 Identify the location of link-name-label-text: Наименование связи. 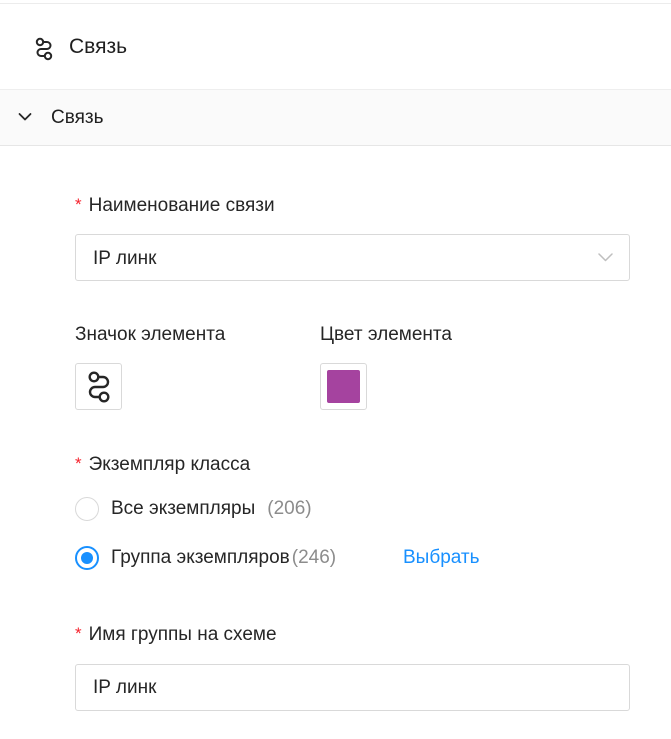
(181, 205).